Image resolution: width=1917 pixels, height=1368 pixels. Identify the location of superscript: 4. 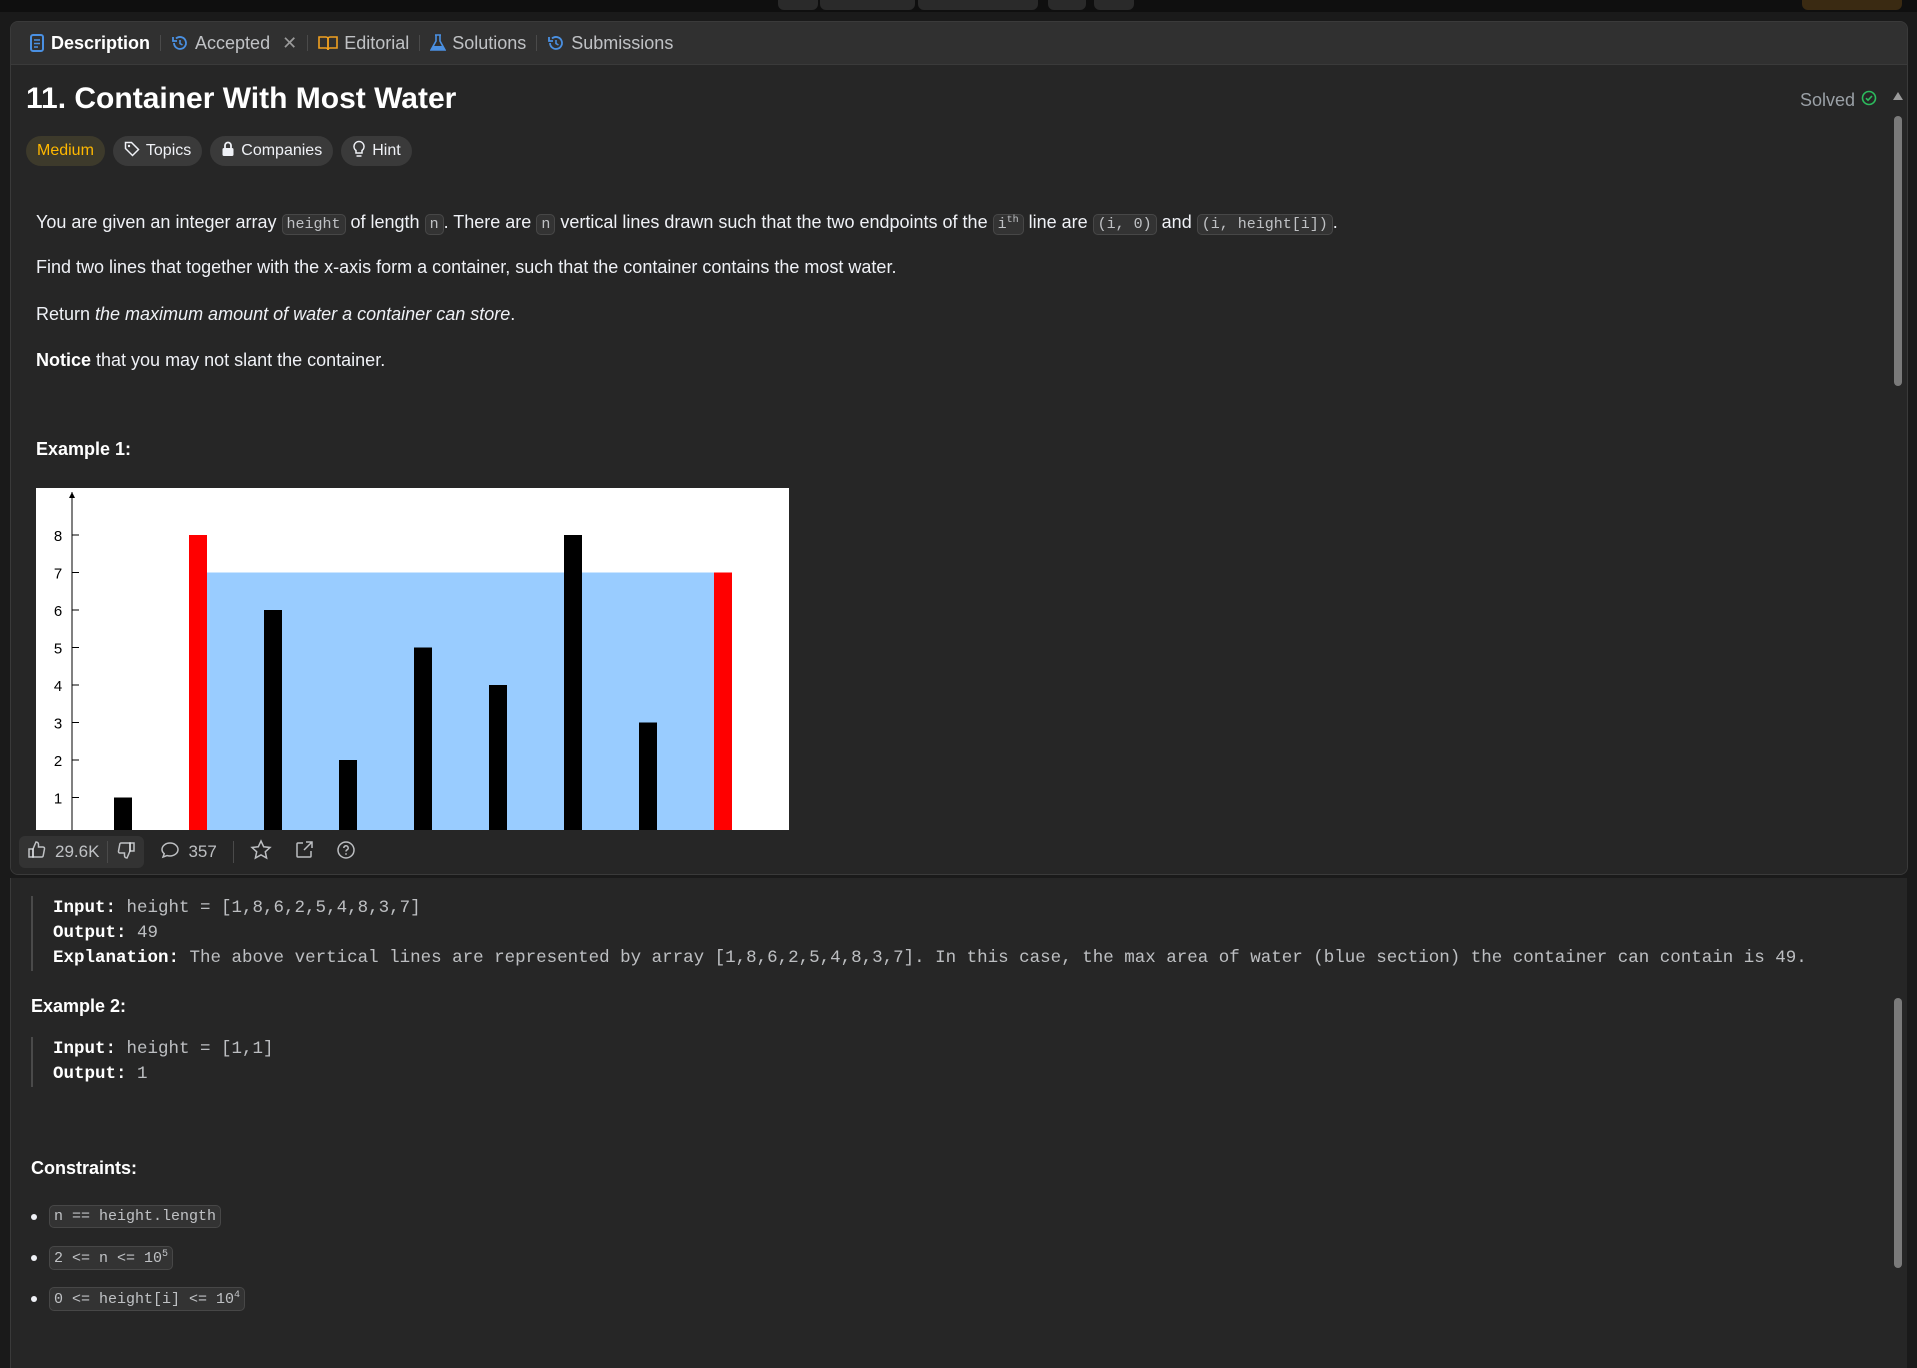
(237, 1295).